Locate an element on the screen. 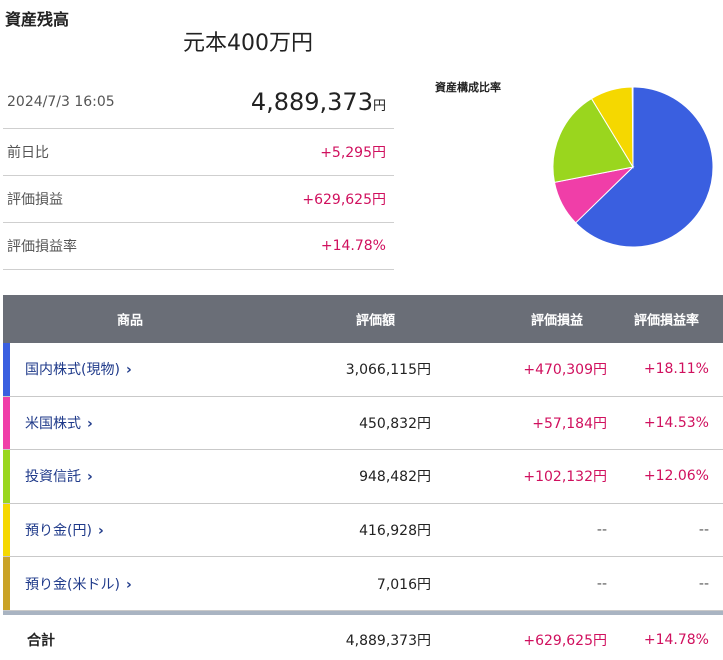  header-product: 商品 is located at coordinates (130, 321).